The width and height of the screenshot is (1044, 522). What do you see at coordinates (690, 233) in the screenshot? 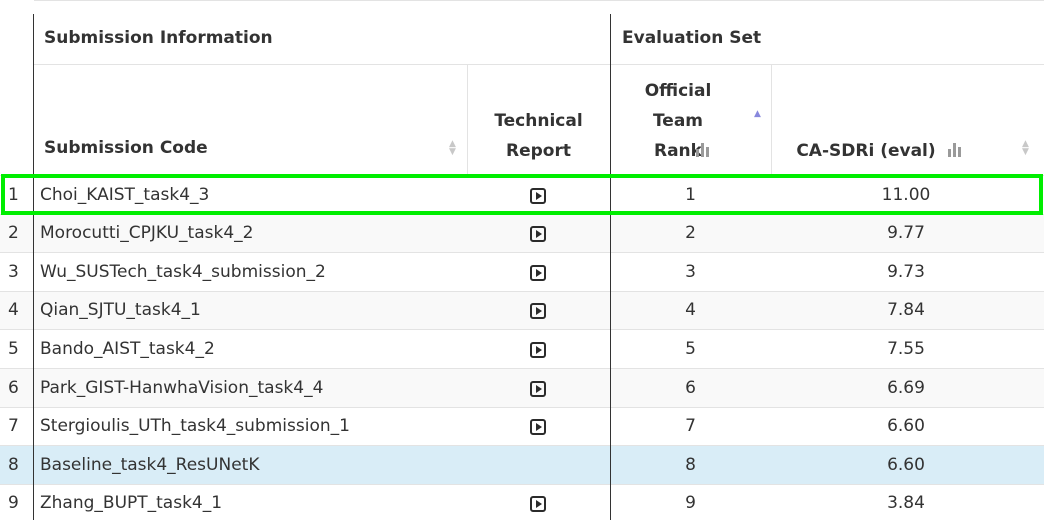
I see `official-rank: 2` at bounding box center [690, 233].